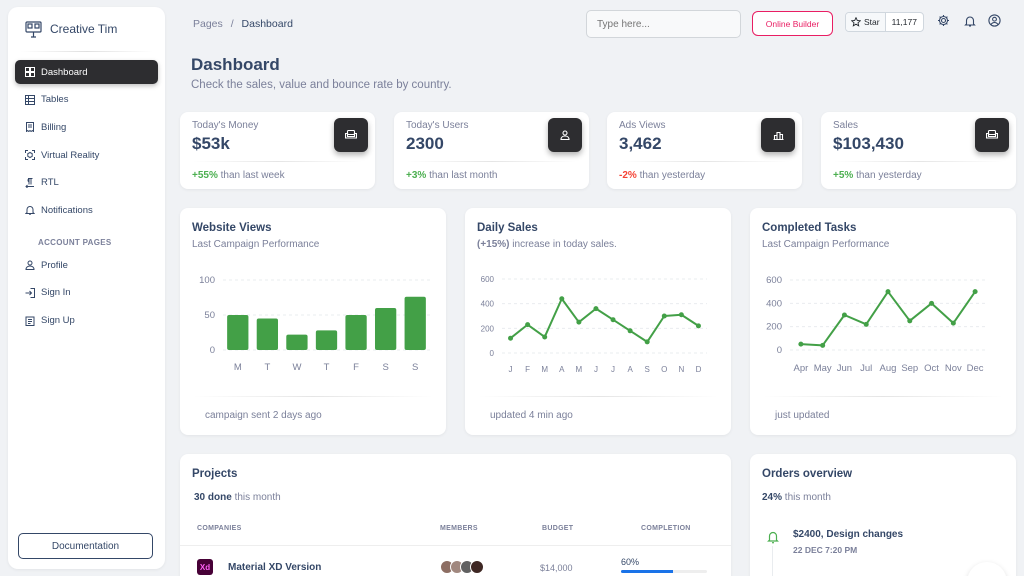 The width and height of the screenshot is (1024, 576). I want to click on x-tick-label: W, so click(296, 367).